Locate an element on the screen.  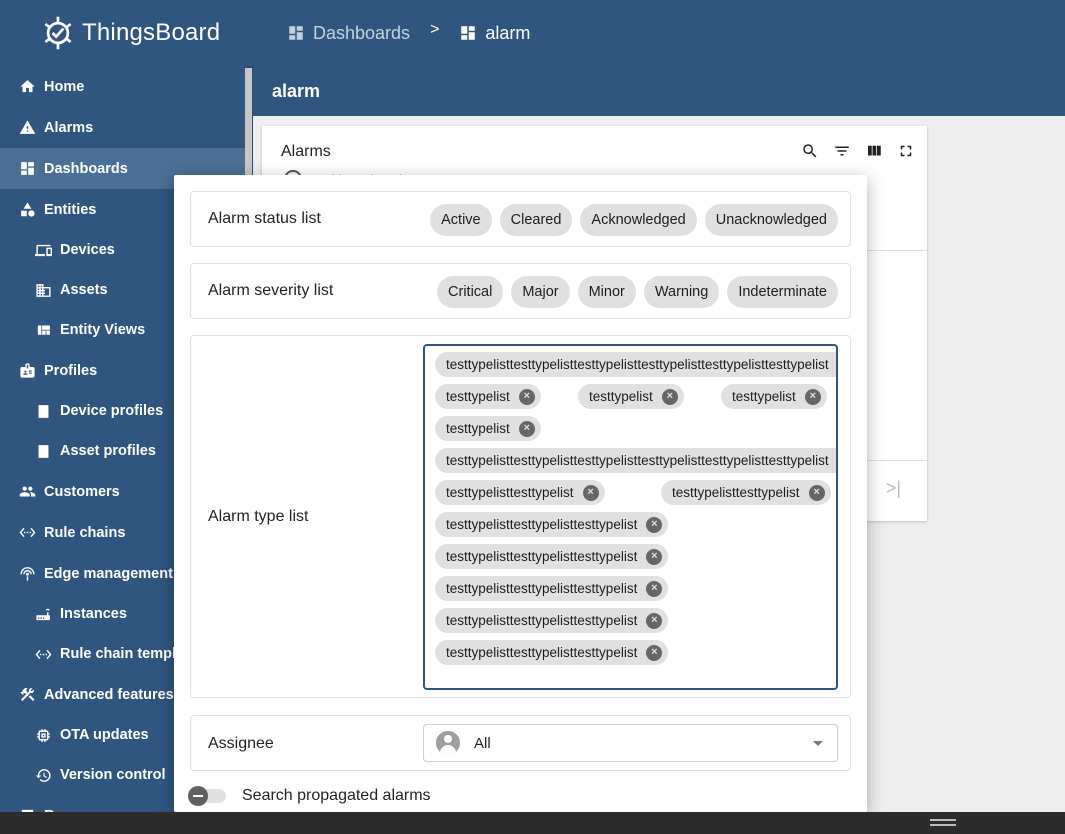
asset-profile-icon is located at coordinates (43, 451).